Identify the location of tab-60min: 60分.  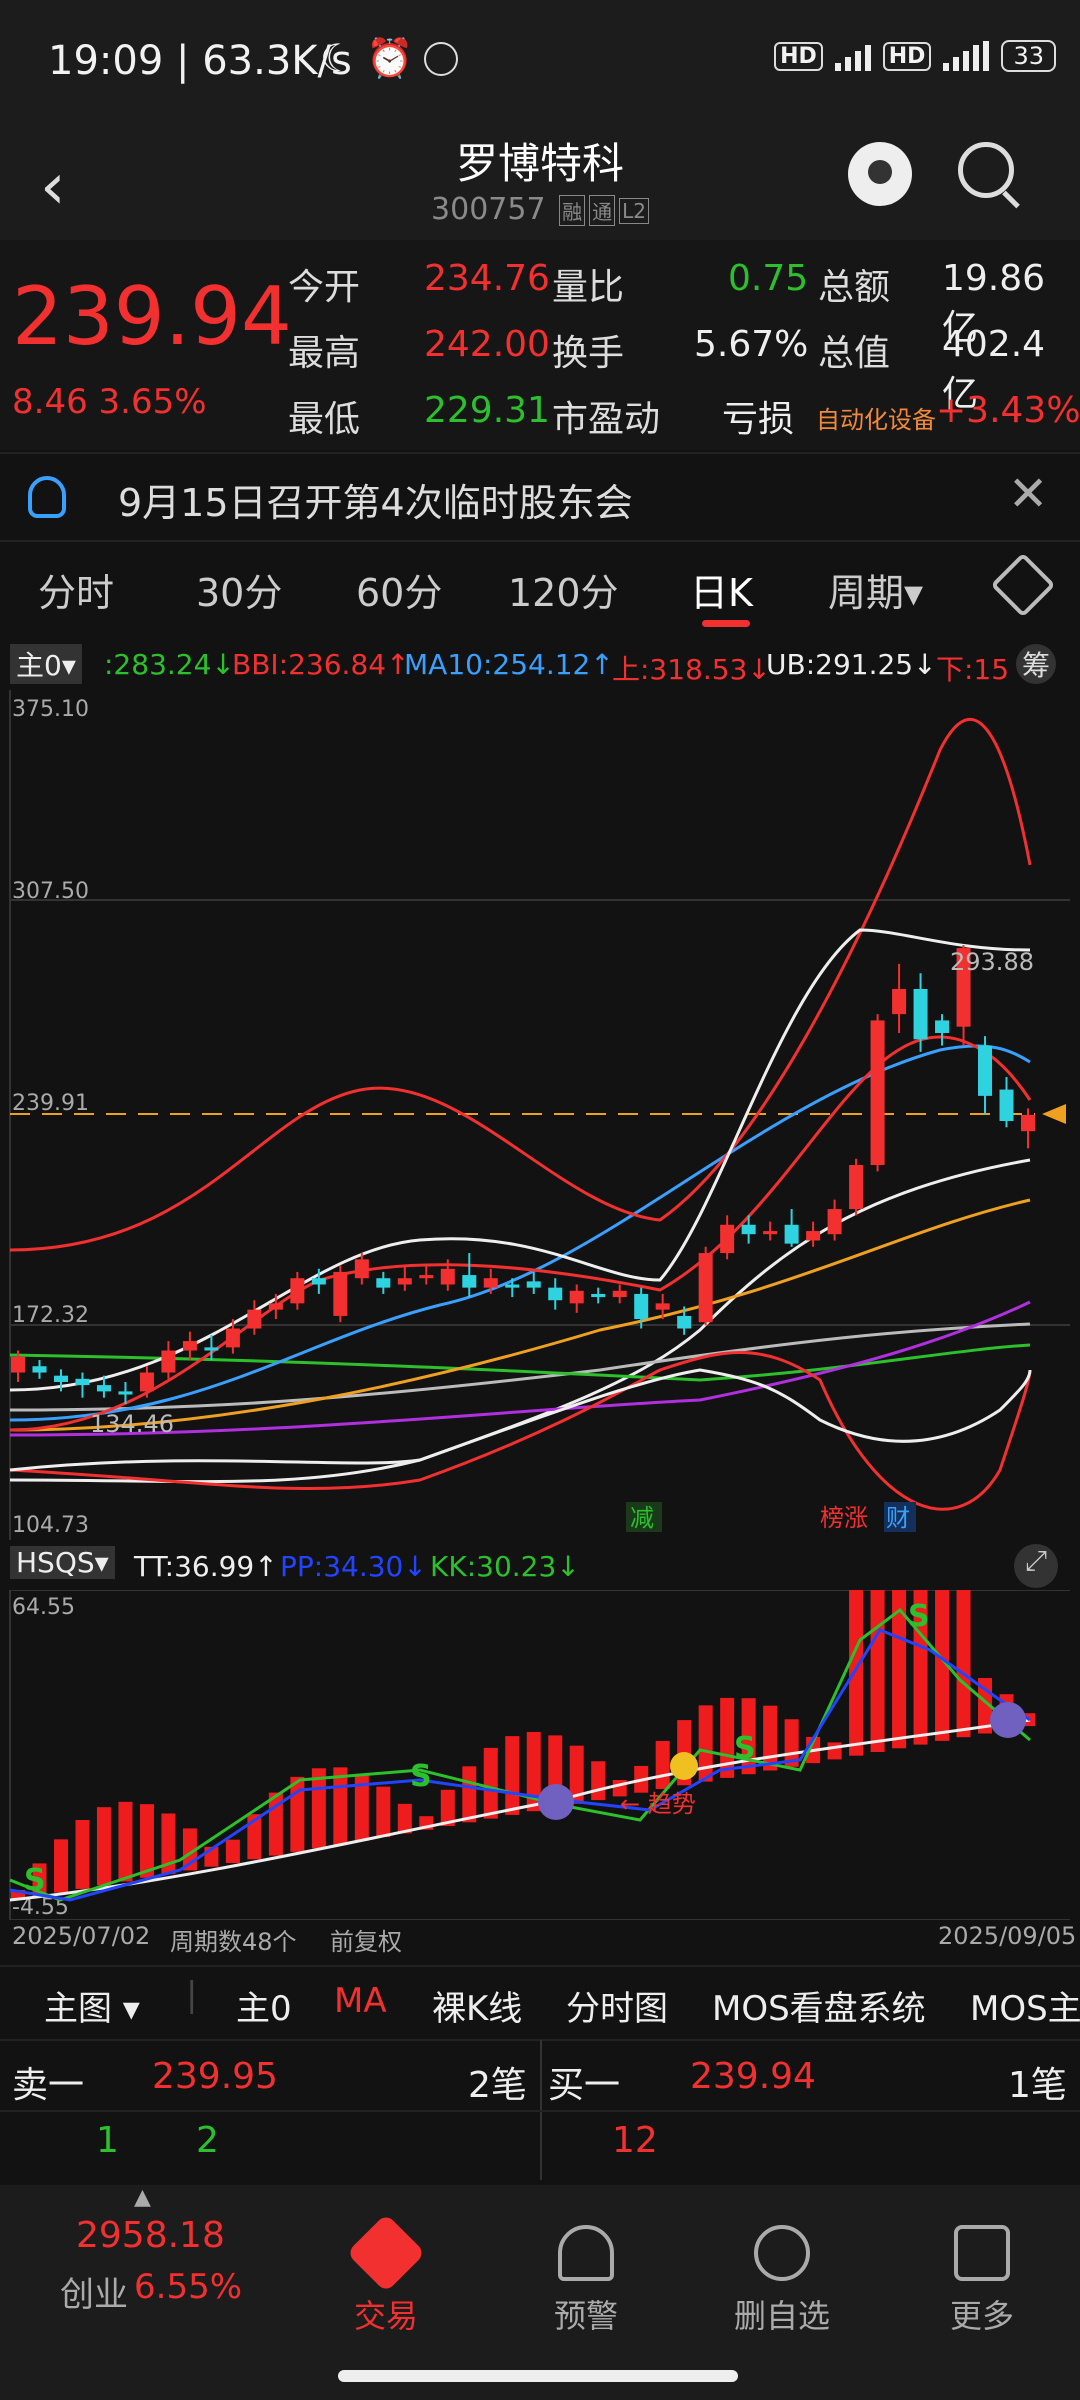
(399, 589).